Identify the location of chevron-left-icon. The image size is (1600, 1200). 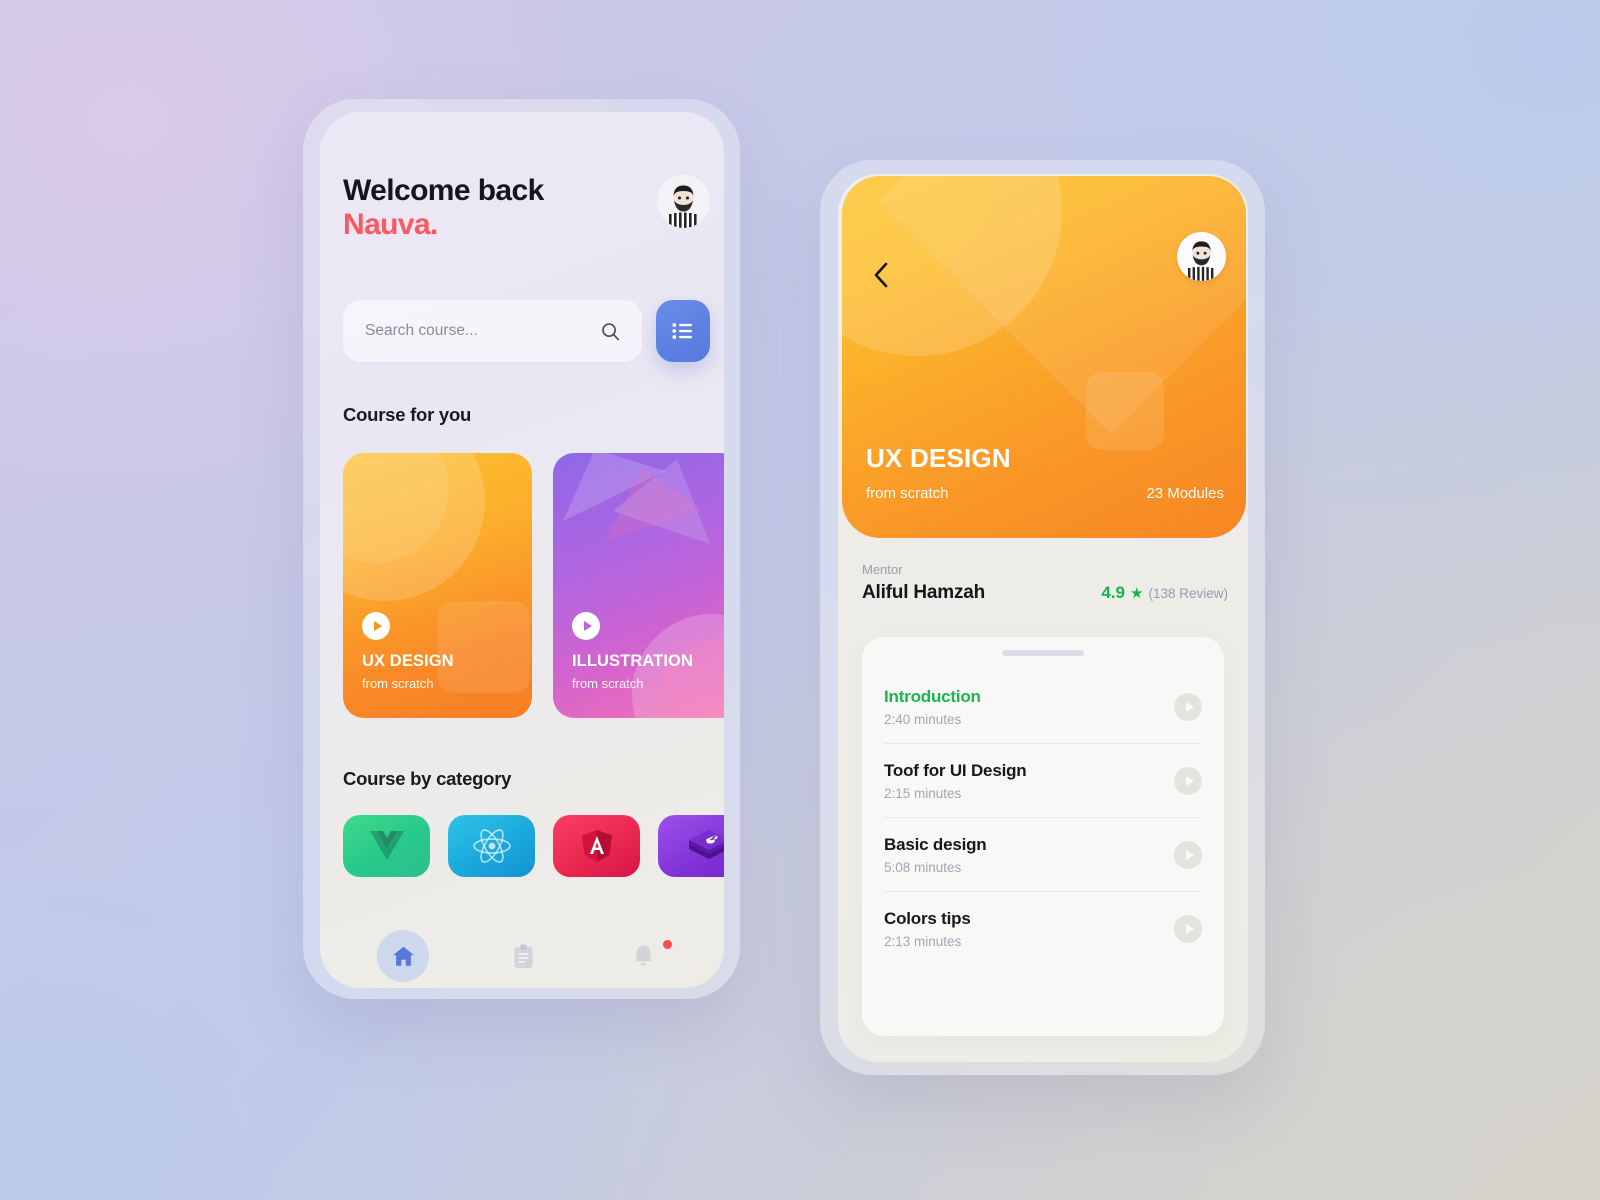
(880, 275).